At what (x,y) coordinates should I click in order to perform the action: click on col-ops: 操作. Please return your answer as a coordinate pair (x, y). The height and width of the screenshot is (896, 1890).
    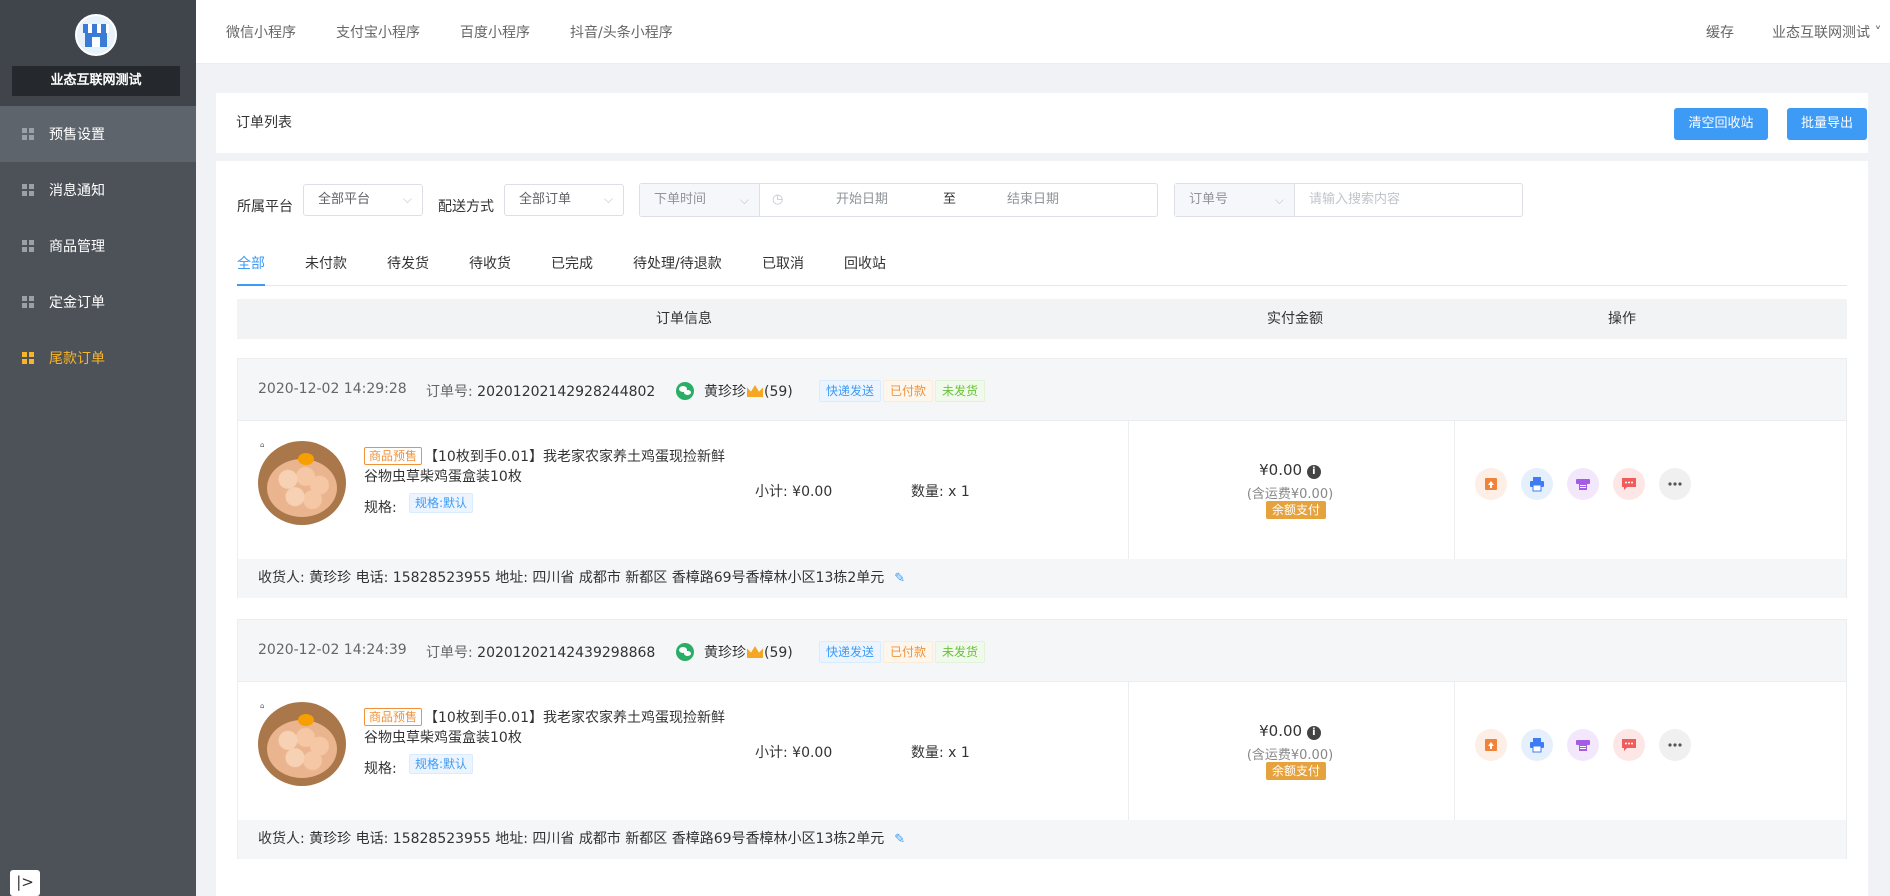
    Looking at the image, I should click on (1622, 319).